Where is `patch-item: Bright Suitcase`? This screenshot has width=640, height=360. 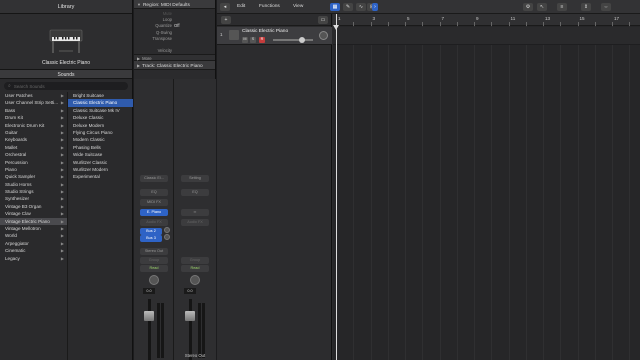
patch-item: Bright Suitcase is located at coordinates (100, 95).